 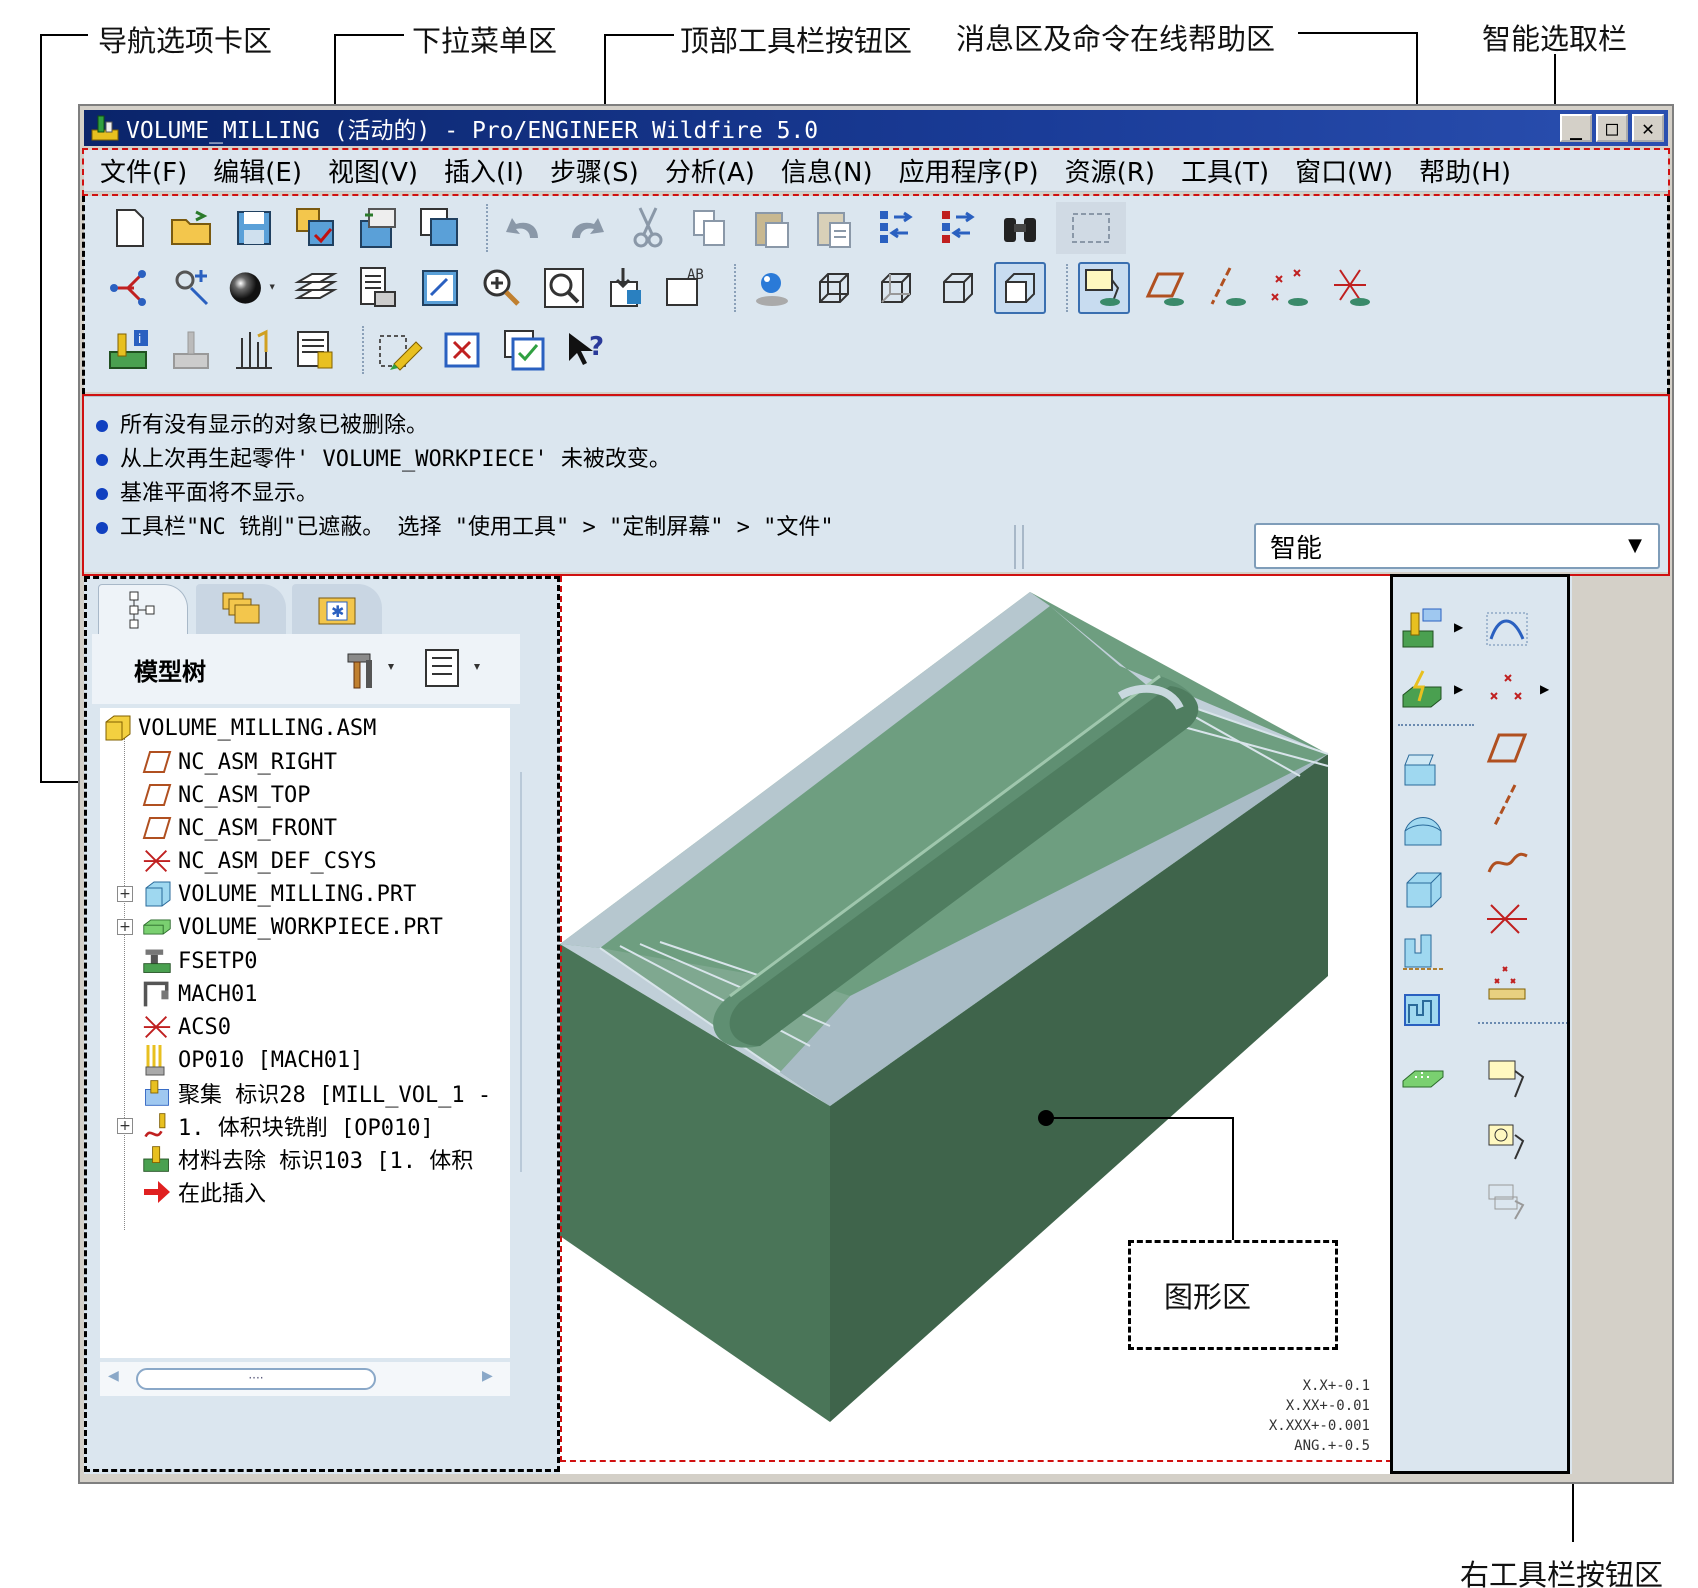 What do you see at coordinates (1507, 1201) in the screenshot?
I see `plane-view-disabled-icon` at bounding box center [1507, 1201].